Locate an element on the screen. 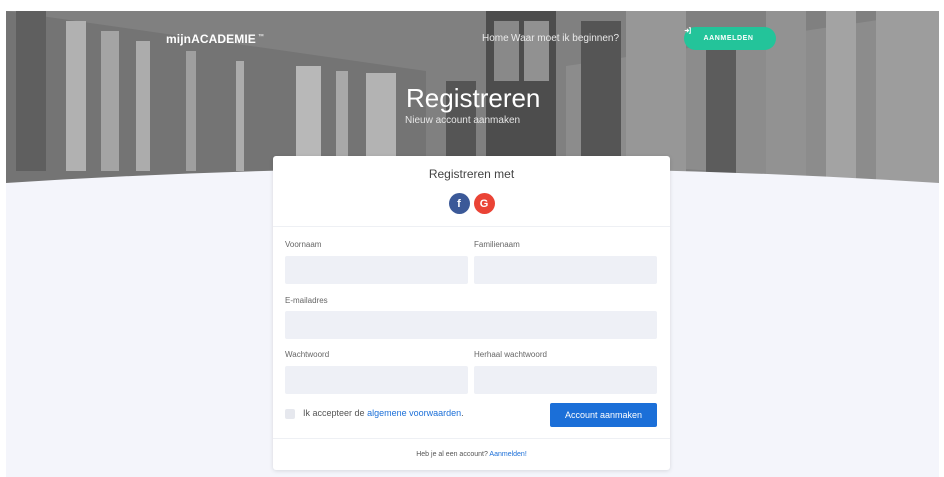 This screenshot has width=944, height=477. terms-suffix: . is located at coordinates (462, 413).